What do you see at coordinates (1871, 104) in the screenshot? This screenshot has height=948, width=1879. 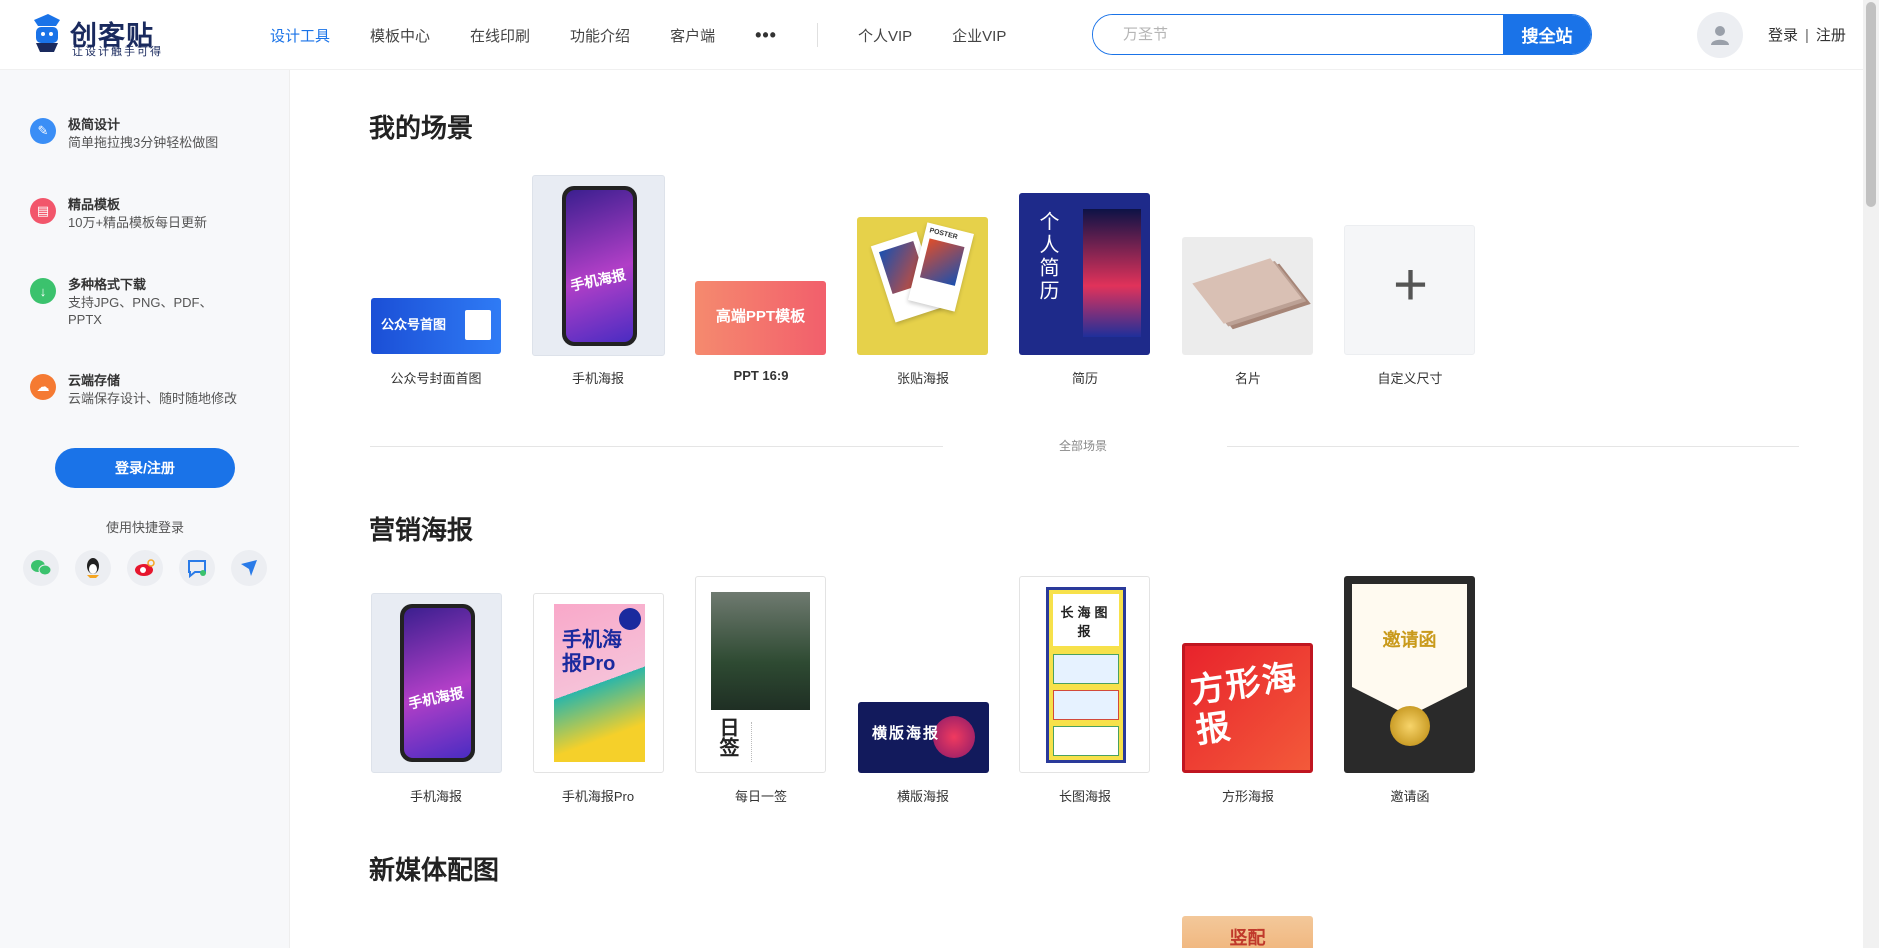 I see `scrollbar-thumb` at bounding box center [1871, 104].